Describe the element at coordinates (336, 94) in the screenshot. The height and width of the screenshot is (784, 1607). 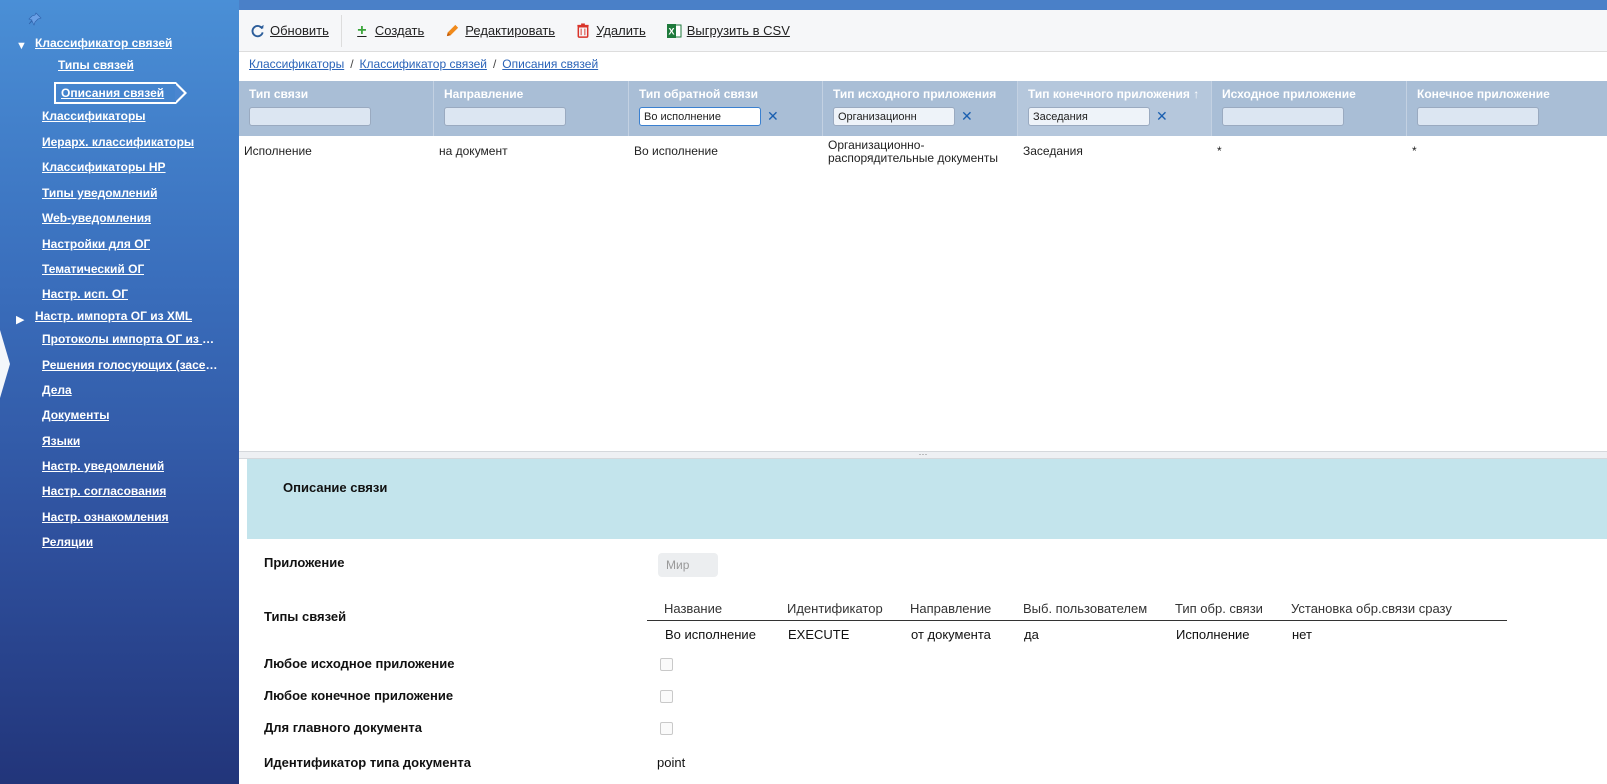
I see `column-title: Тип связи` at that location.